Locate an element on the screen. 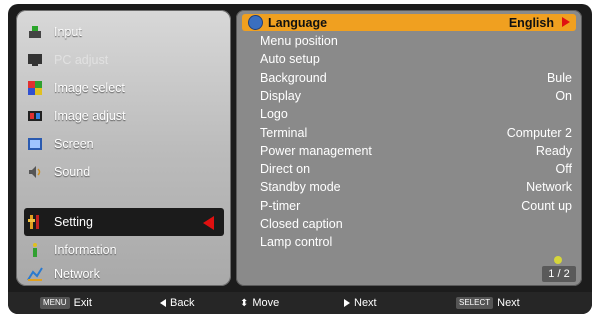 This screenshot has width=600, height=318. input-icon is located at coordinates (35, 32).